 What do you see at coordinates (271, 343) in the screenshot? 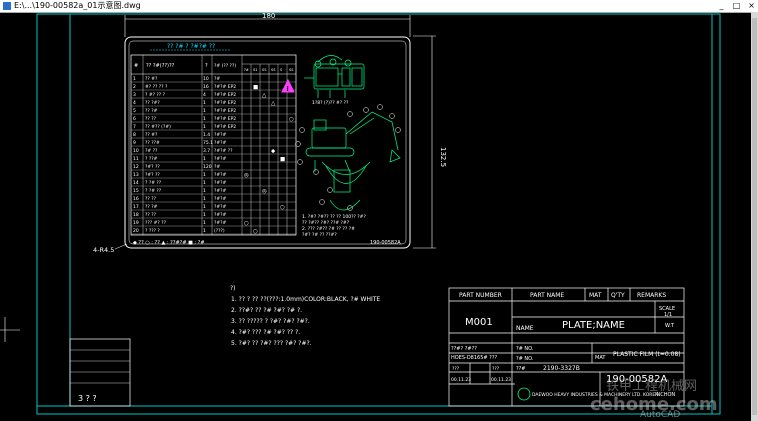
I see `instruction-line: 5. ?#? ?? ?#? ??? ?#? ?#?.` at bounding box center [271, 343].